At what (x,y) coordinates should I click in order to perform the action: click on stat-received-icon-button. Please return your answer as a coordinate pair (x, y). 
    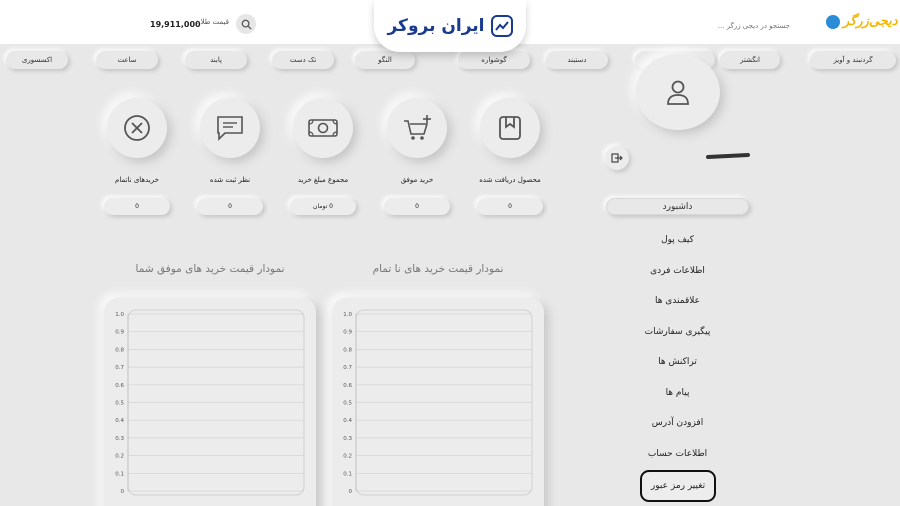
    Looking at the image, I should click on (510, 128).